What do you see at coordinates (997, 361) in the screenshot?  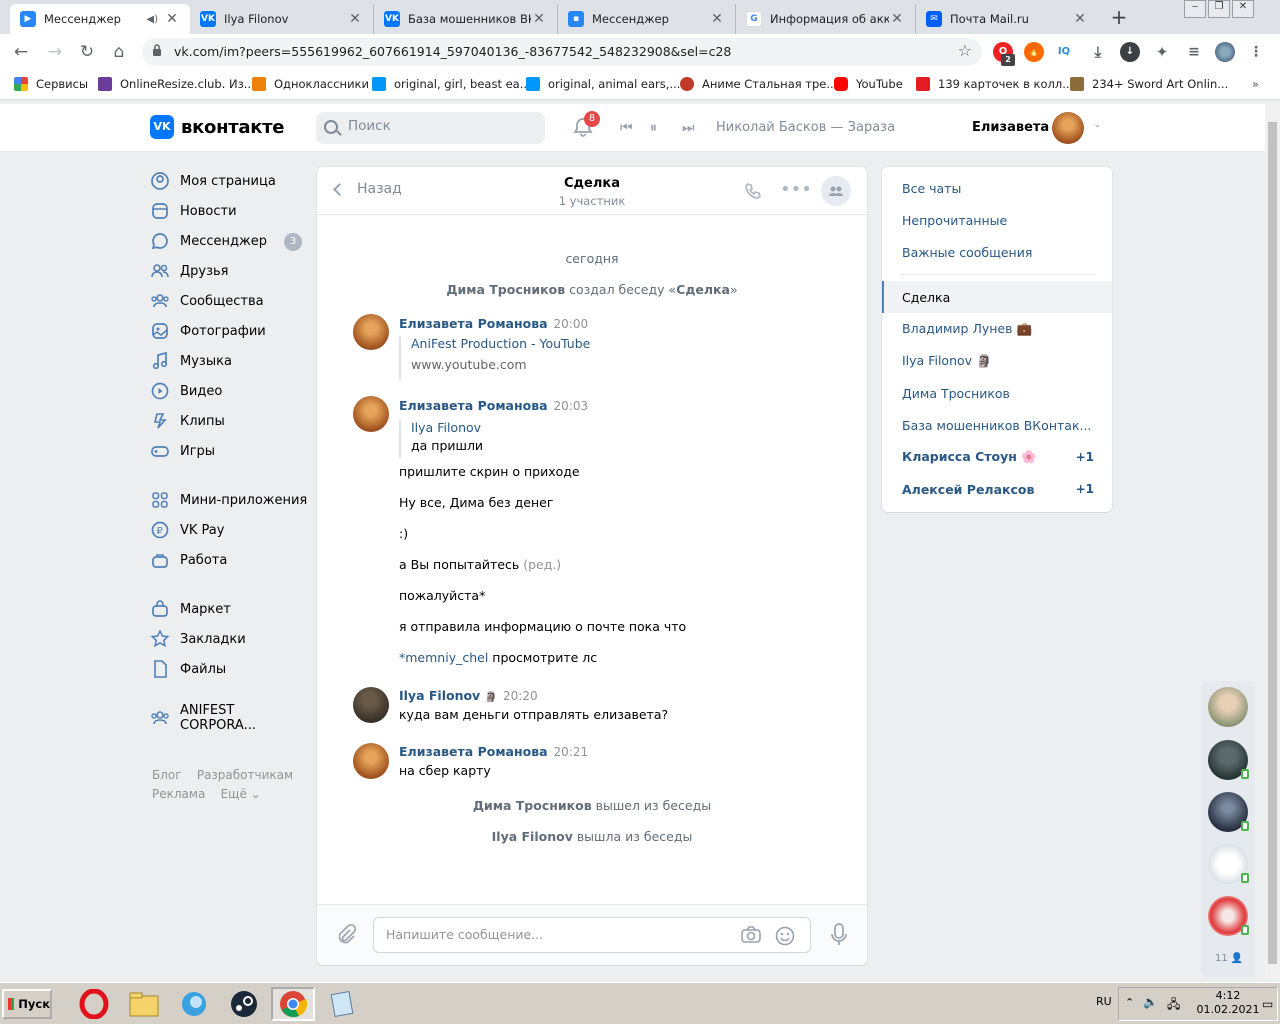 I see `chat-item: Ilya Filonov 🗿` at bounding box center [997, 361].